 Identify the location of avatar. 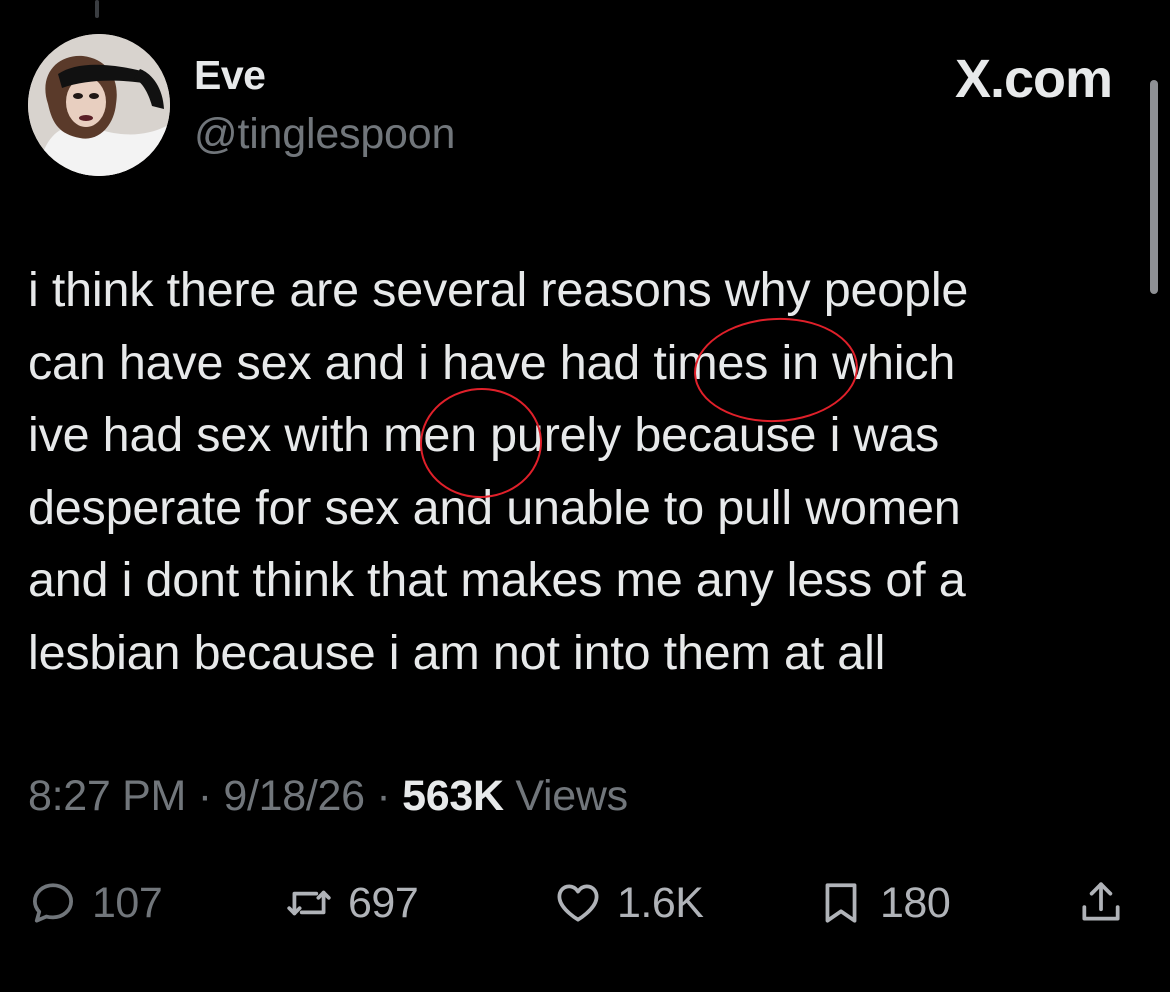
(99, 105).